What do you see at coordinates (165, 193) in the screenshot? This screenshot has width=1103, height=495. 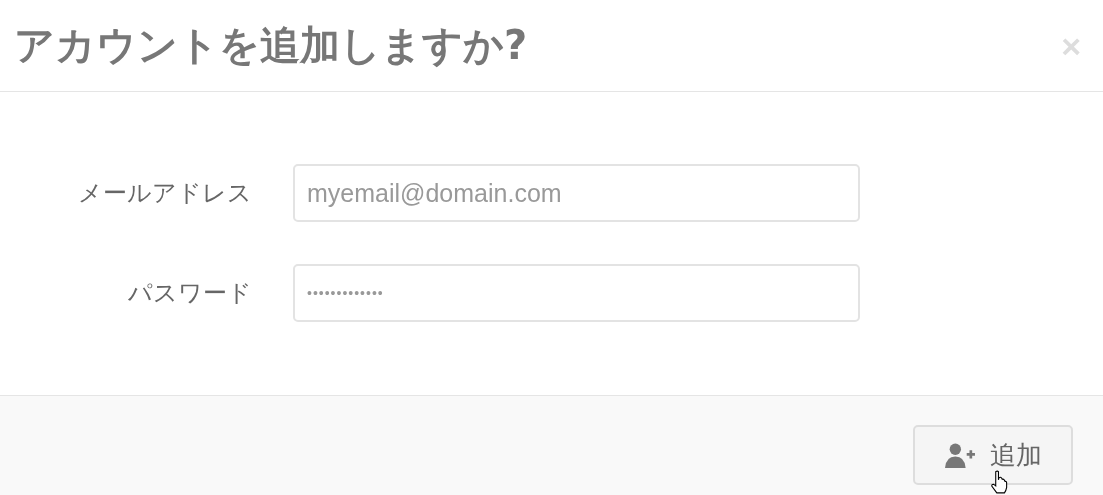 I see `field-label: メールアドレス` at bounding box center [165, 193].